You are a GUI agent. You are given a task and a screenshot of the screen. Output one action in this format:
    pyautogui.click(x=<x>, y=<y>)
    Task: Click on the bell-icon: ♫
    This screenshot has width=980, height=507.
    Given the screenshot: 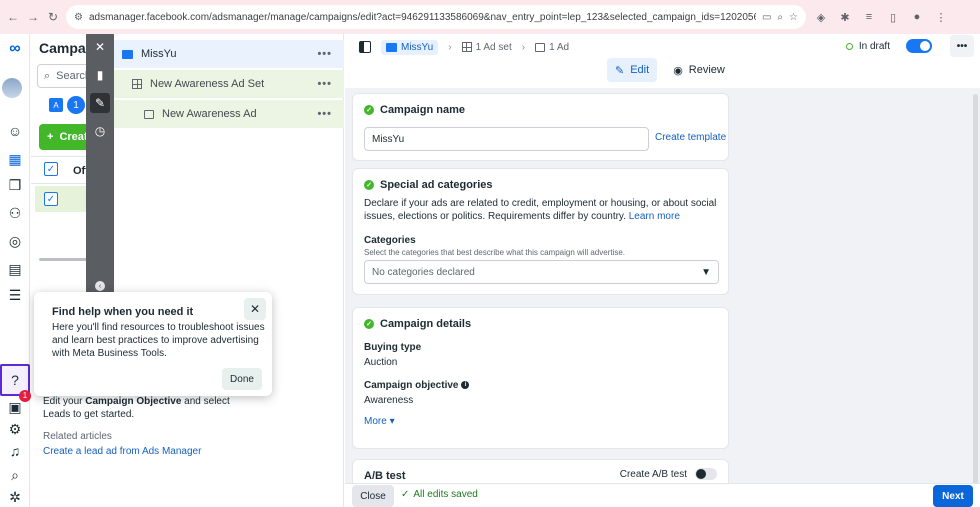 What is the action you would take?
    pyautogui.click(x=15, y=451)
    